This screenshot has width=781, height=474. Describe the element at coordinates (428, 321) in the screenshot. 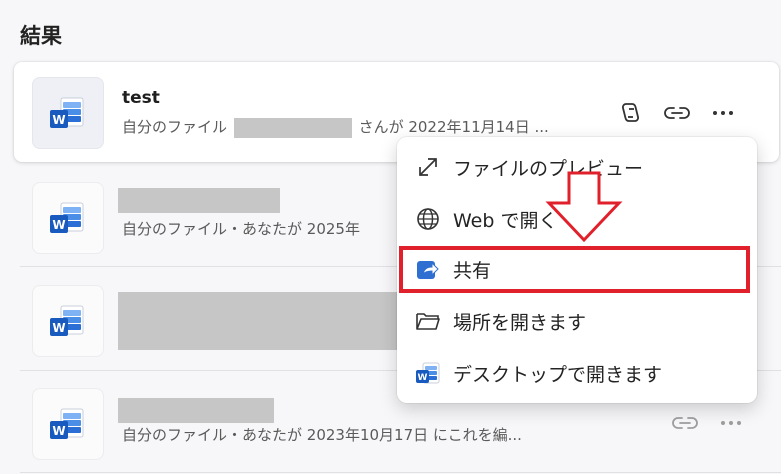

I see `folder-icon` at that location.